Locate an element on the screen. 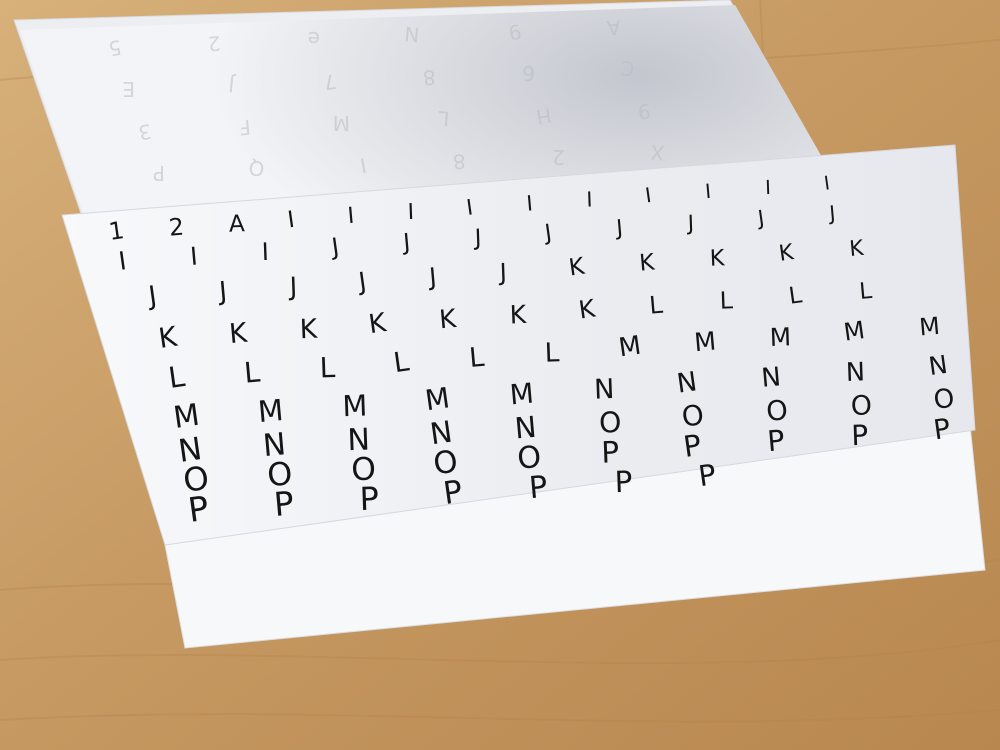 Image resolution: width=1000 pixels, height=750 pixels. handwritten-letter: 2 is located at coordinates (176, 227).